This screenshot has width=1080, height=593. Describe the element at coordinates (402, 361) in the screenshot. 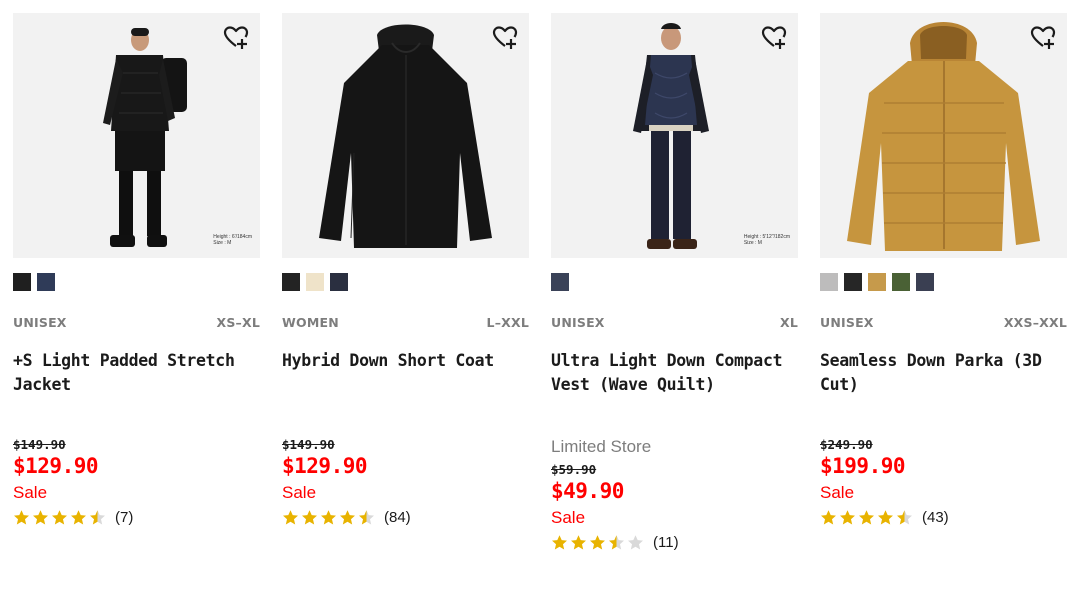

I see `product-name: Hybrid Down Short Coat` at that location.